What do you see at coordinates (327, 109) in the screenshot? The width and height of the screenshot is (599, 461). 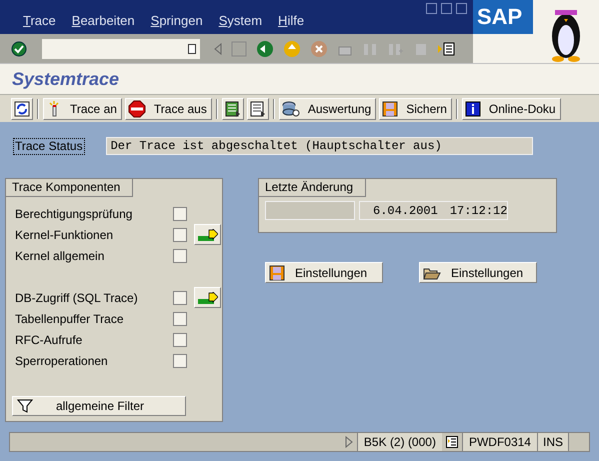 I see `toolbar-button: Auswertung` at bounding box center [327, 109].